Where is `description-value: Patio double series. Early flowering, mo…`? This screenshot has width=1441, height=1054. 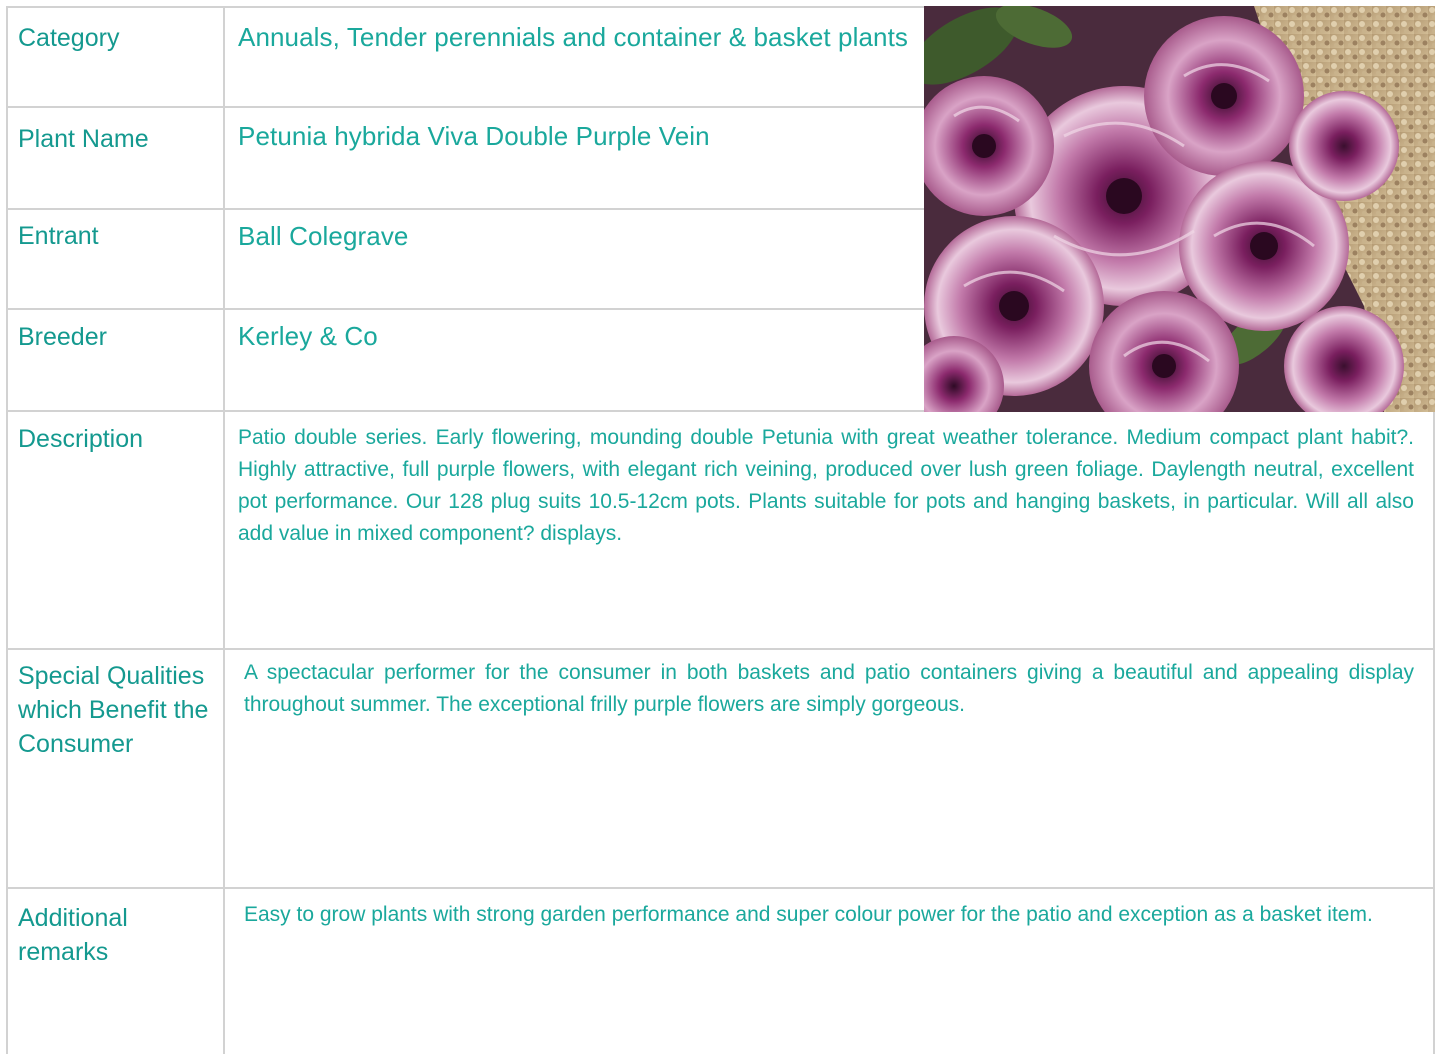 description-value: Patio double series. Early flowering, mo… is located at coordinates (826, 485).